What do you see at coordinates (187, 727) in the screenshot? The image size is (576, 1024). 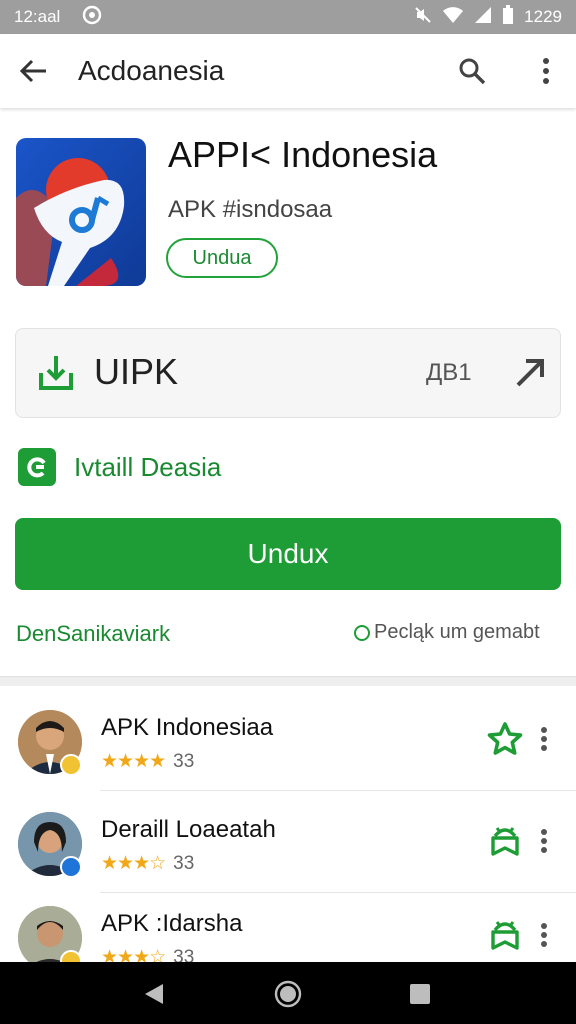 I see `list-item-title: APK Indonesiaa` at bounding box center [187, 727].